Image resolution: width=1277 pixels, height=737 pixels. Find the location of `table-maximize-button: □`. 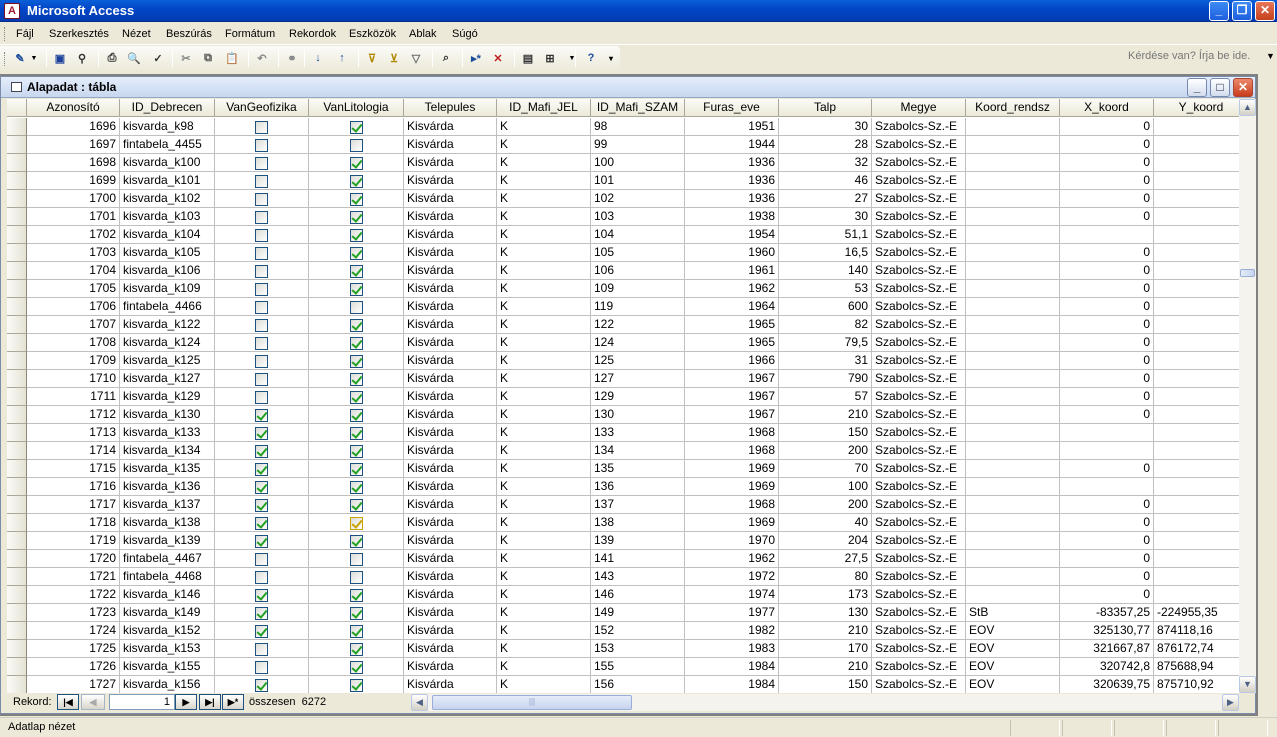

table-maximize-button: □ is located at coordinates (1220, 87).